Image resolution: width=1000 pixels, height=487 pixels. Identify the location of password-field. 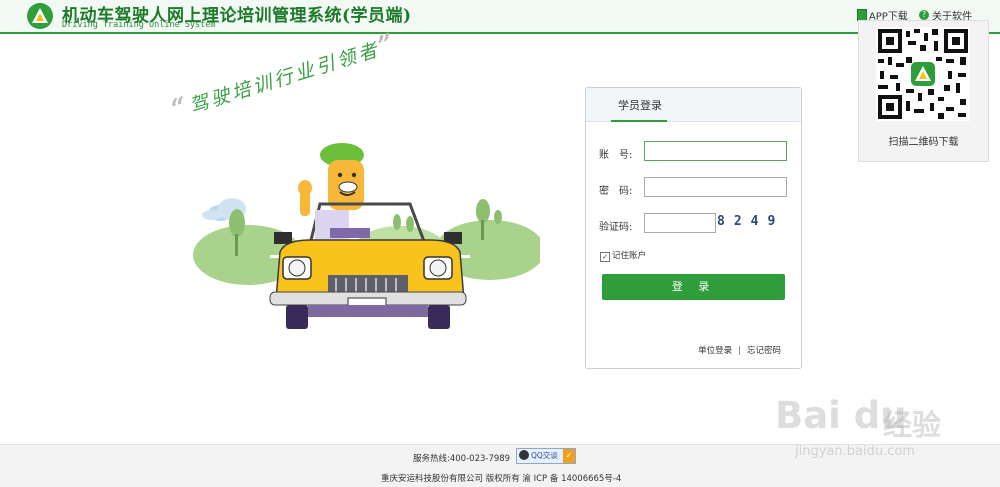
(715, 187).